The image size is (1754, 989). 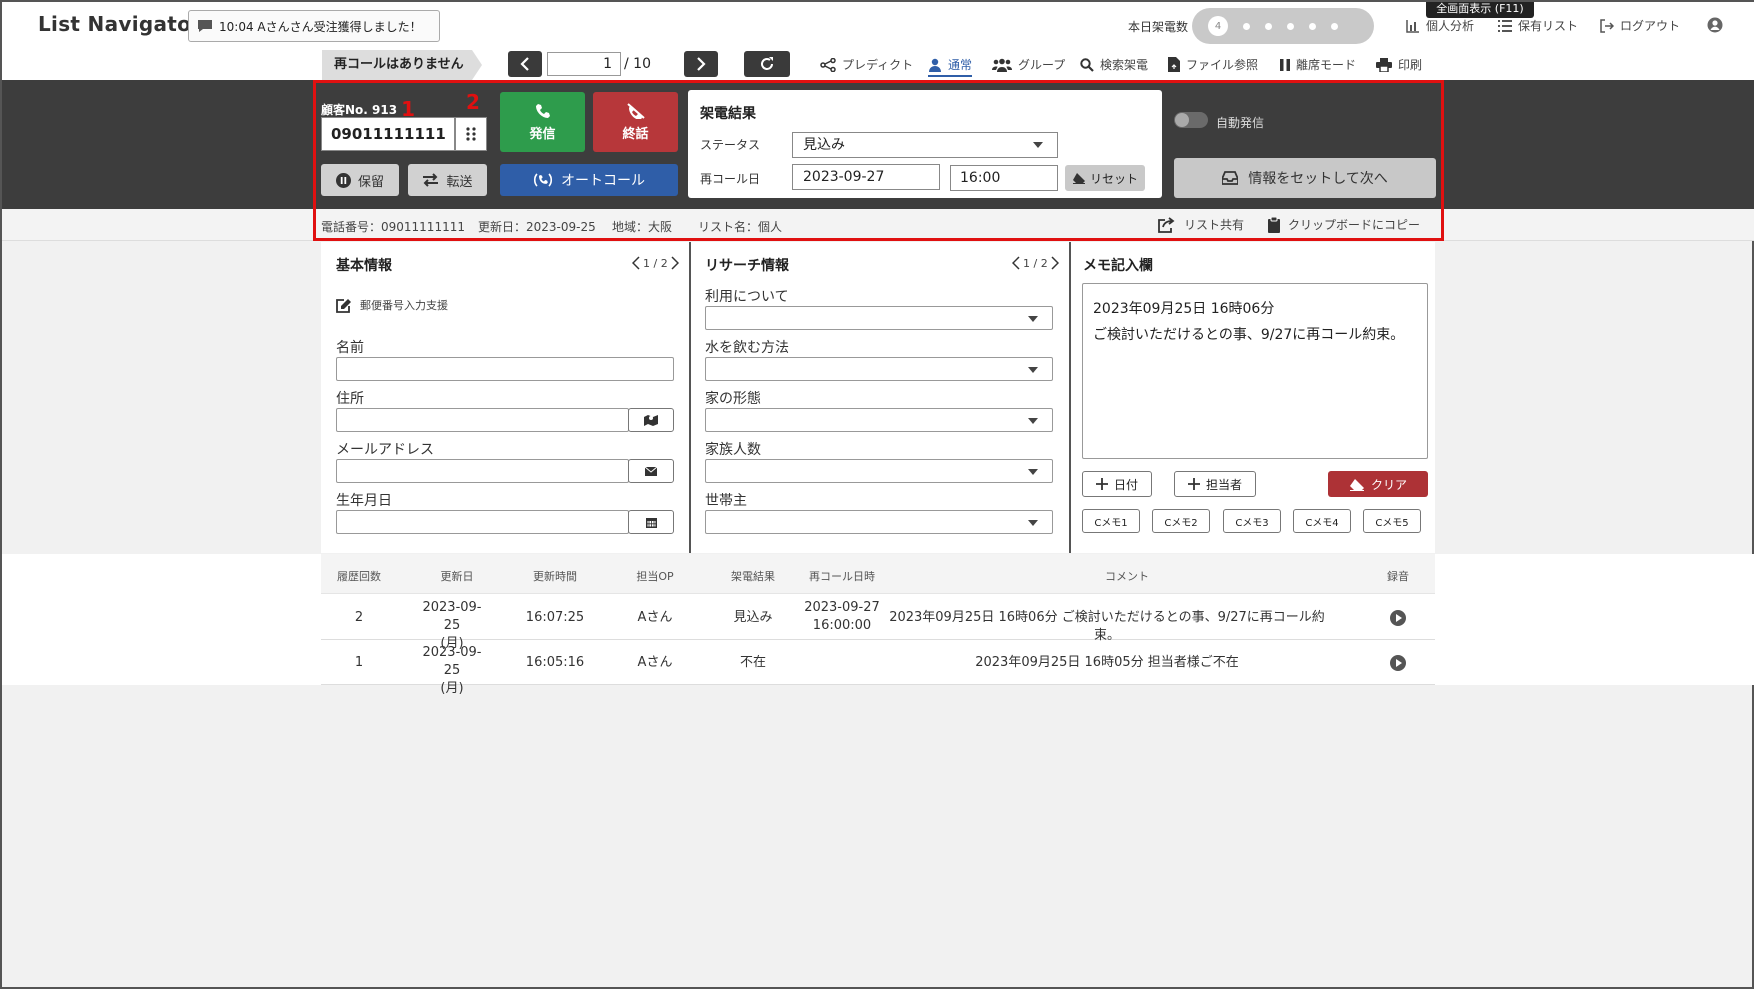 What do you see at coordinates (404, 305) in the screenshot?
I see `postal-helper-label: 郵便番号入力支援` at bounding box center [404, 305].